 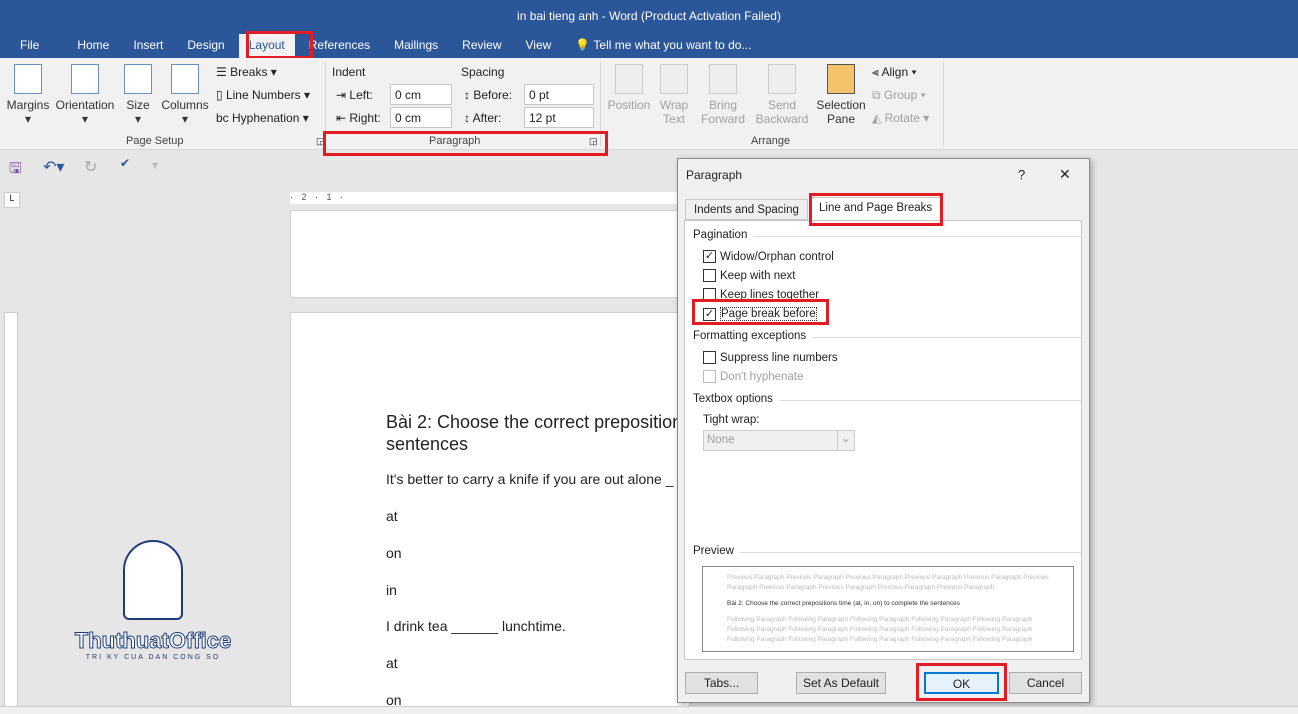 What do you see at coordinates (262, 118) in the screenshot?
I see `hyphenation-button: bc Hyphenation ▾` at bounding box center [262, 118].